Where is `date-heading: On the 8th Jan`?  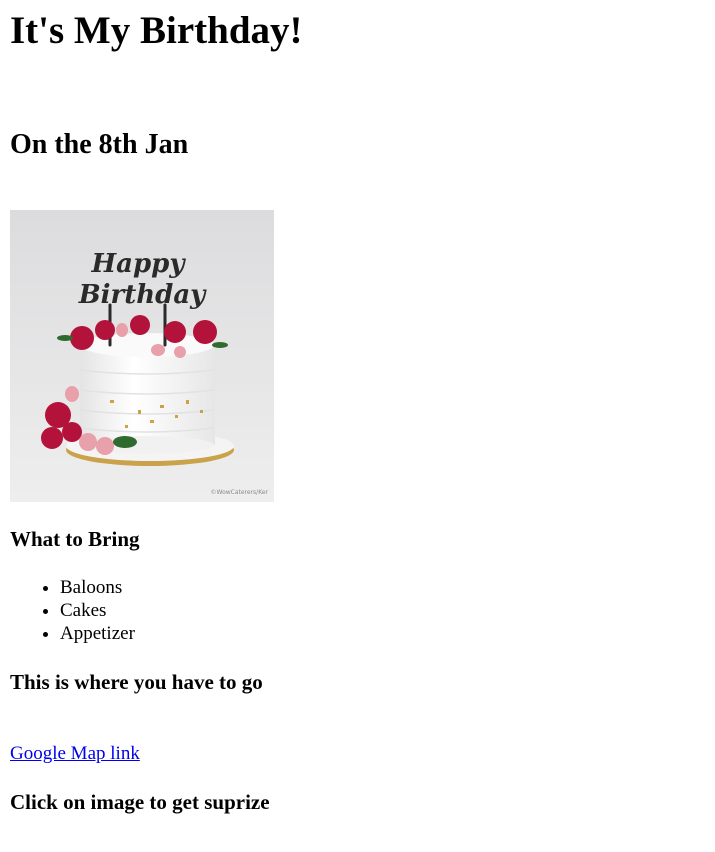 date-heading: On the 8th Jan is located at coordinates (99, 144).